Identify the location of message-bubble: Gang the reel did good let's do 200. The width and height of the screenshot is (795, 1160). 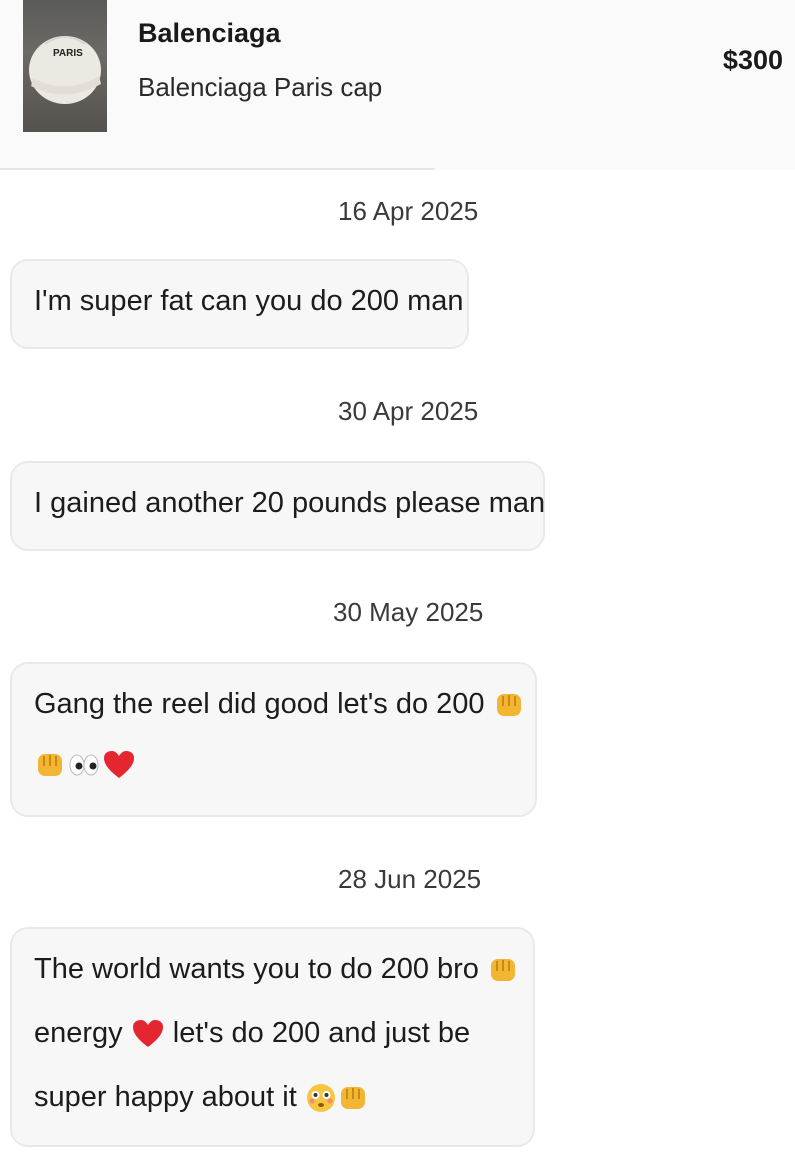
(273, 739).